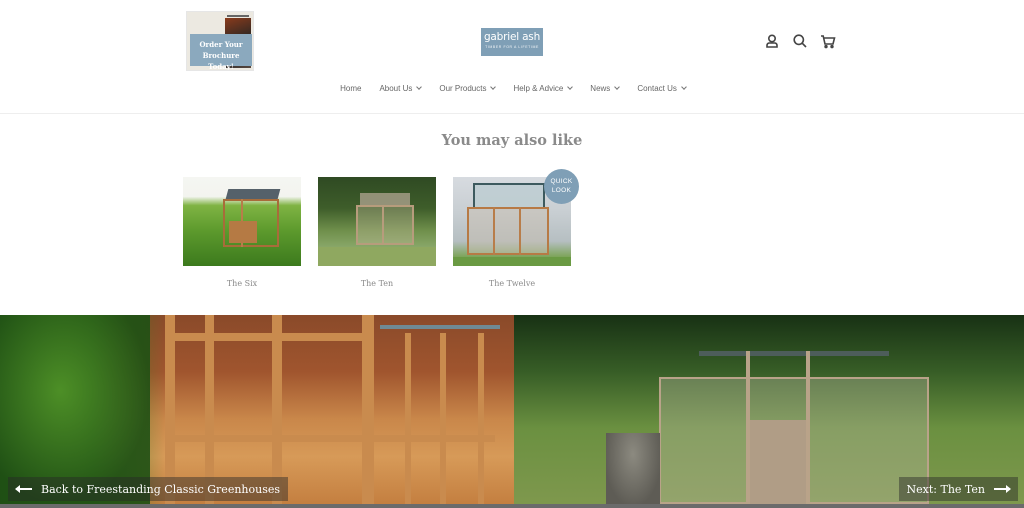 The height and width of the screenshot is (508, 1024). What do you see at coordinates (538, 88) in the screenshot?
I see `nav-label: Help & Advice` at bounding box center [538, 88].